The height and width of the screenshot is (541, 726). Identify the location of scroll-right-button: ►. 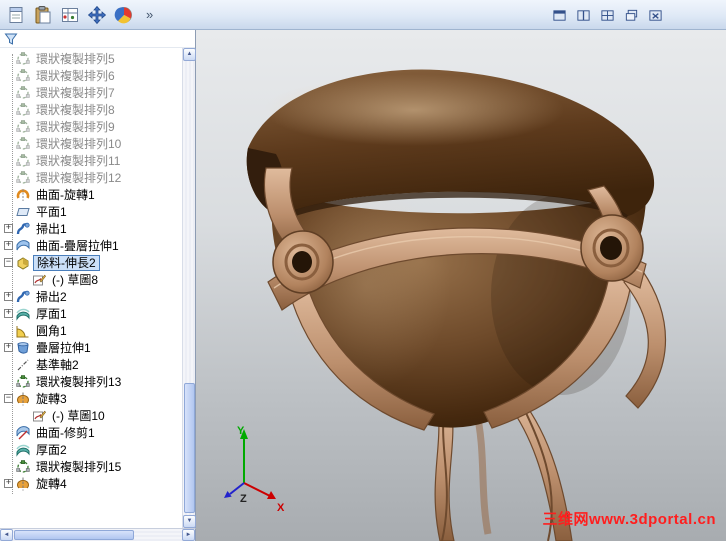
(188, 535).